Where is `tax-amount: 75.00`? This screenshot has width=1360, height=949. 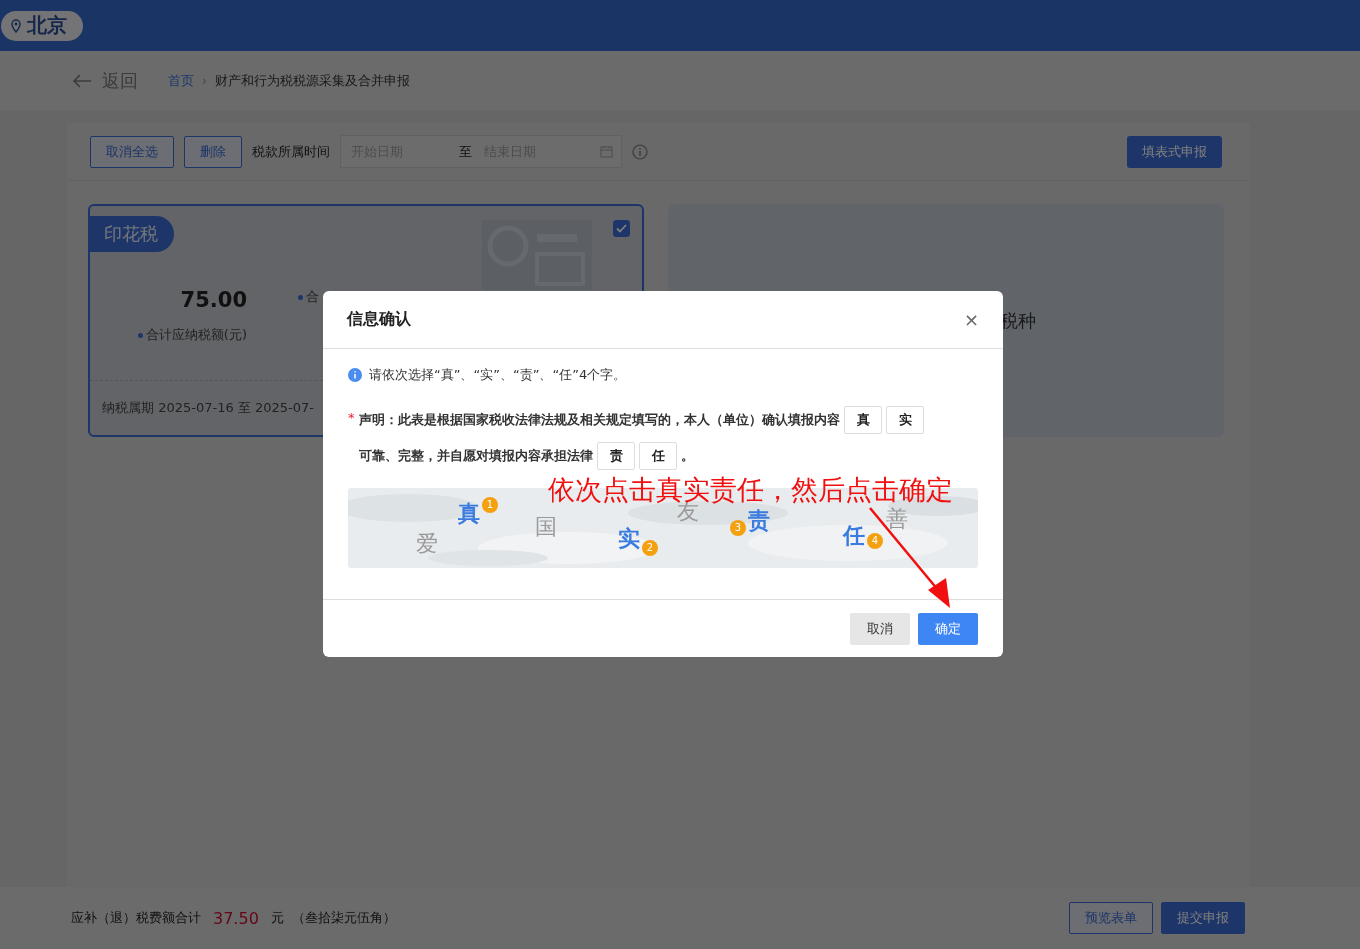
tax-amount: 75.00 is located at coordinates (213, 300).